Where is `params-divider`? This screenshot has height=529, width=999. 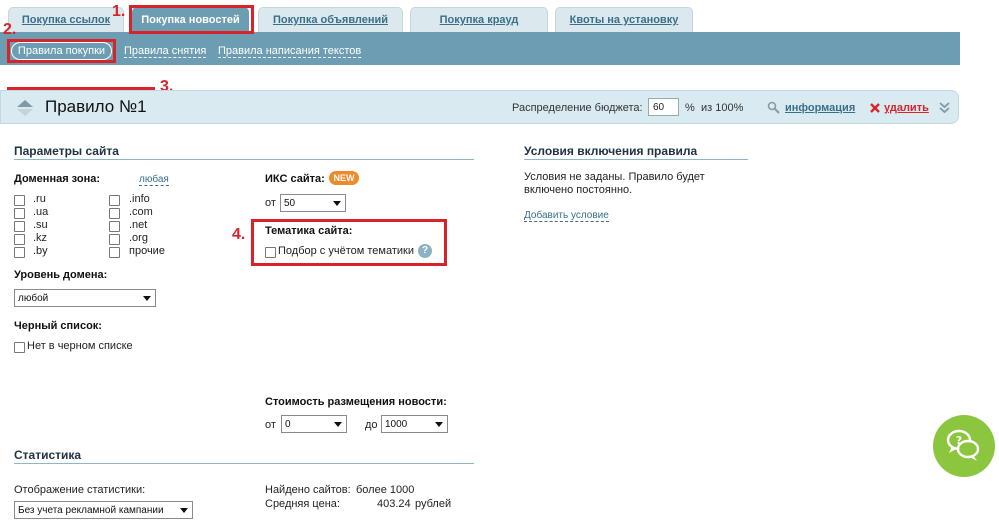 params-divider is located at coordinates (244, 159).